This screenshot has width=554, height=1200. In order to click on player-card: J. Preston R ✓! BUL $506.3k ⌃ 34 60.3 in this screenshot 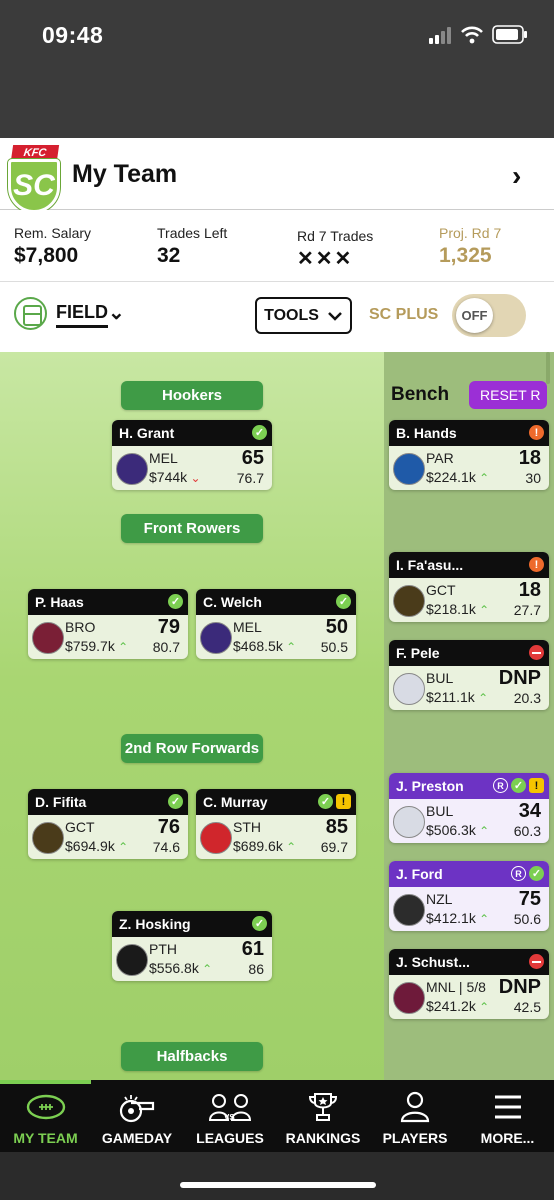, I will do `click(469, 808)`.